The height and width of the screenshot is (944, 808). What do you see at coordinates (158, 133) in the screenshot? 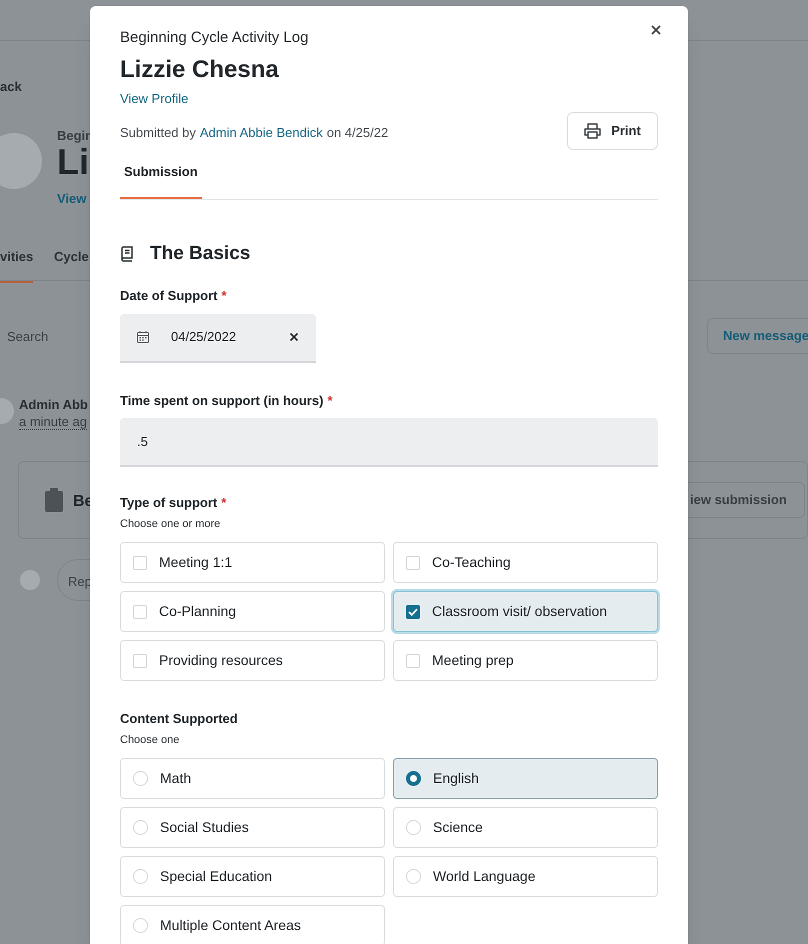
I see `submitted-label: Submitted by` at bounding box center [158, 133].